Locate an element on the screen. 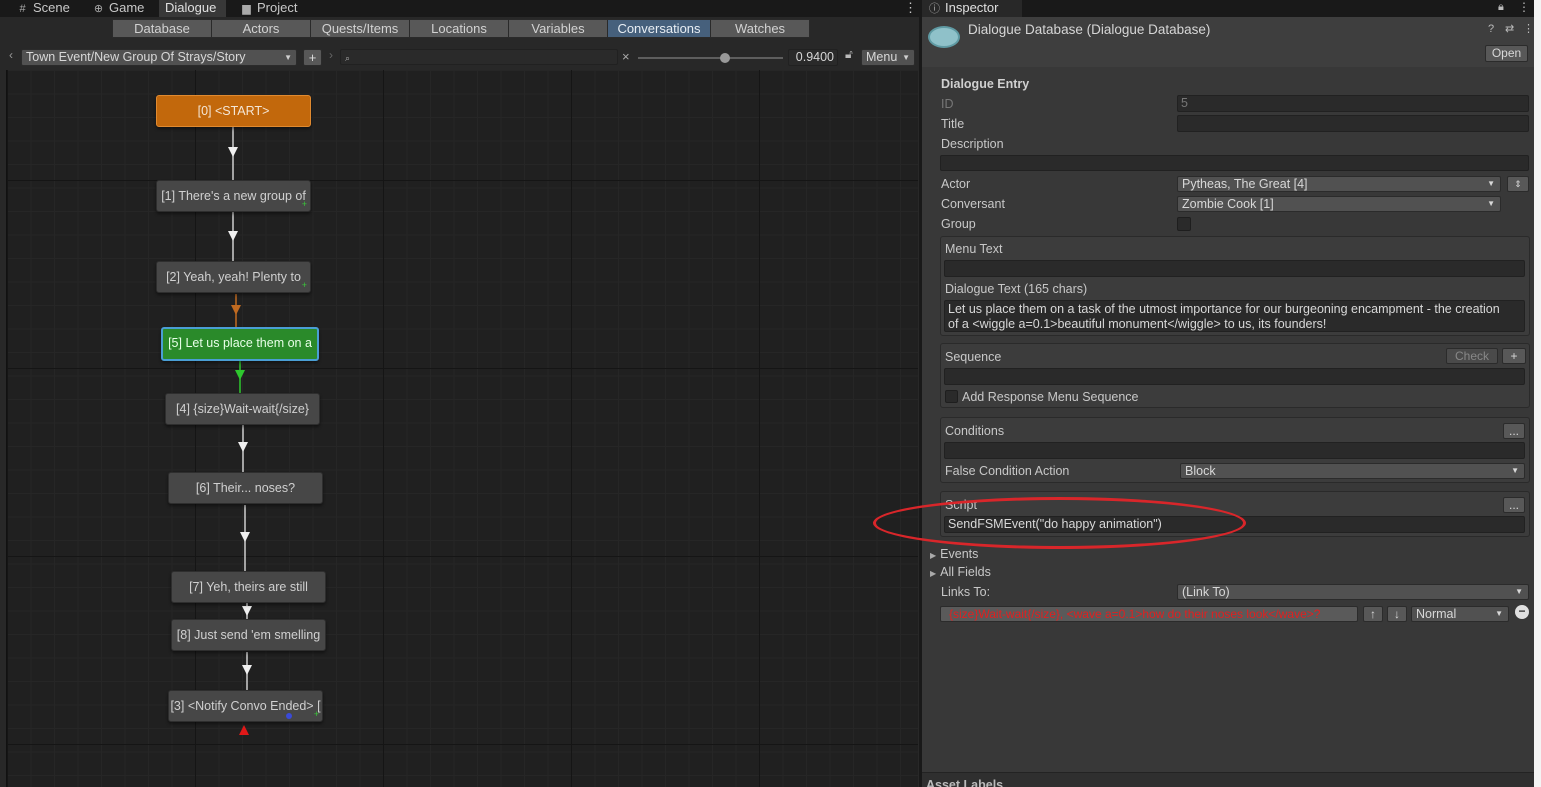  next-arrow-icon: › is located at coordinates (331, 55).